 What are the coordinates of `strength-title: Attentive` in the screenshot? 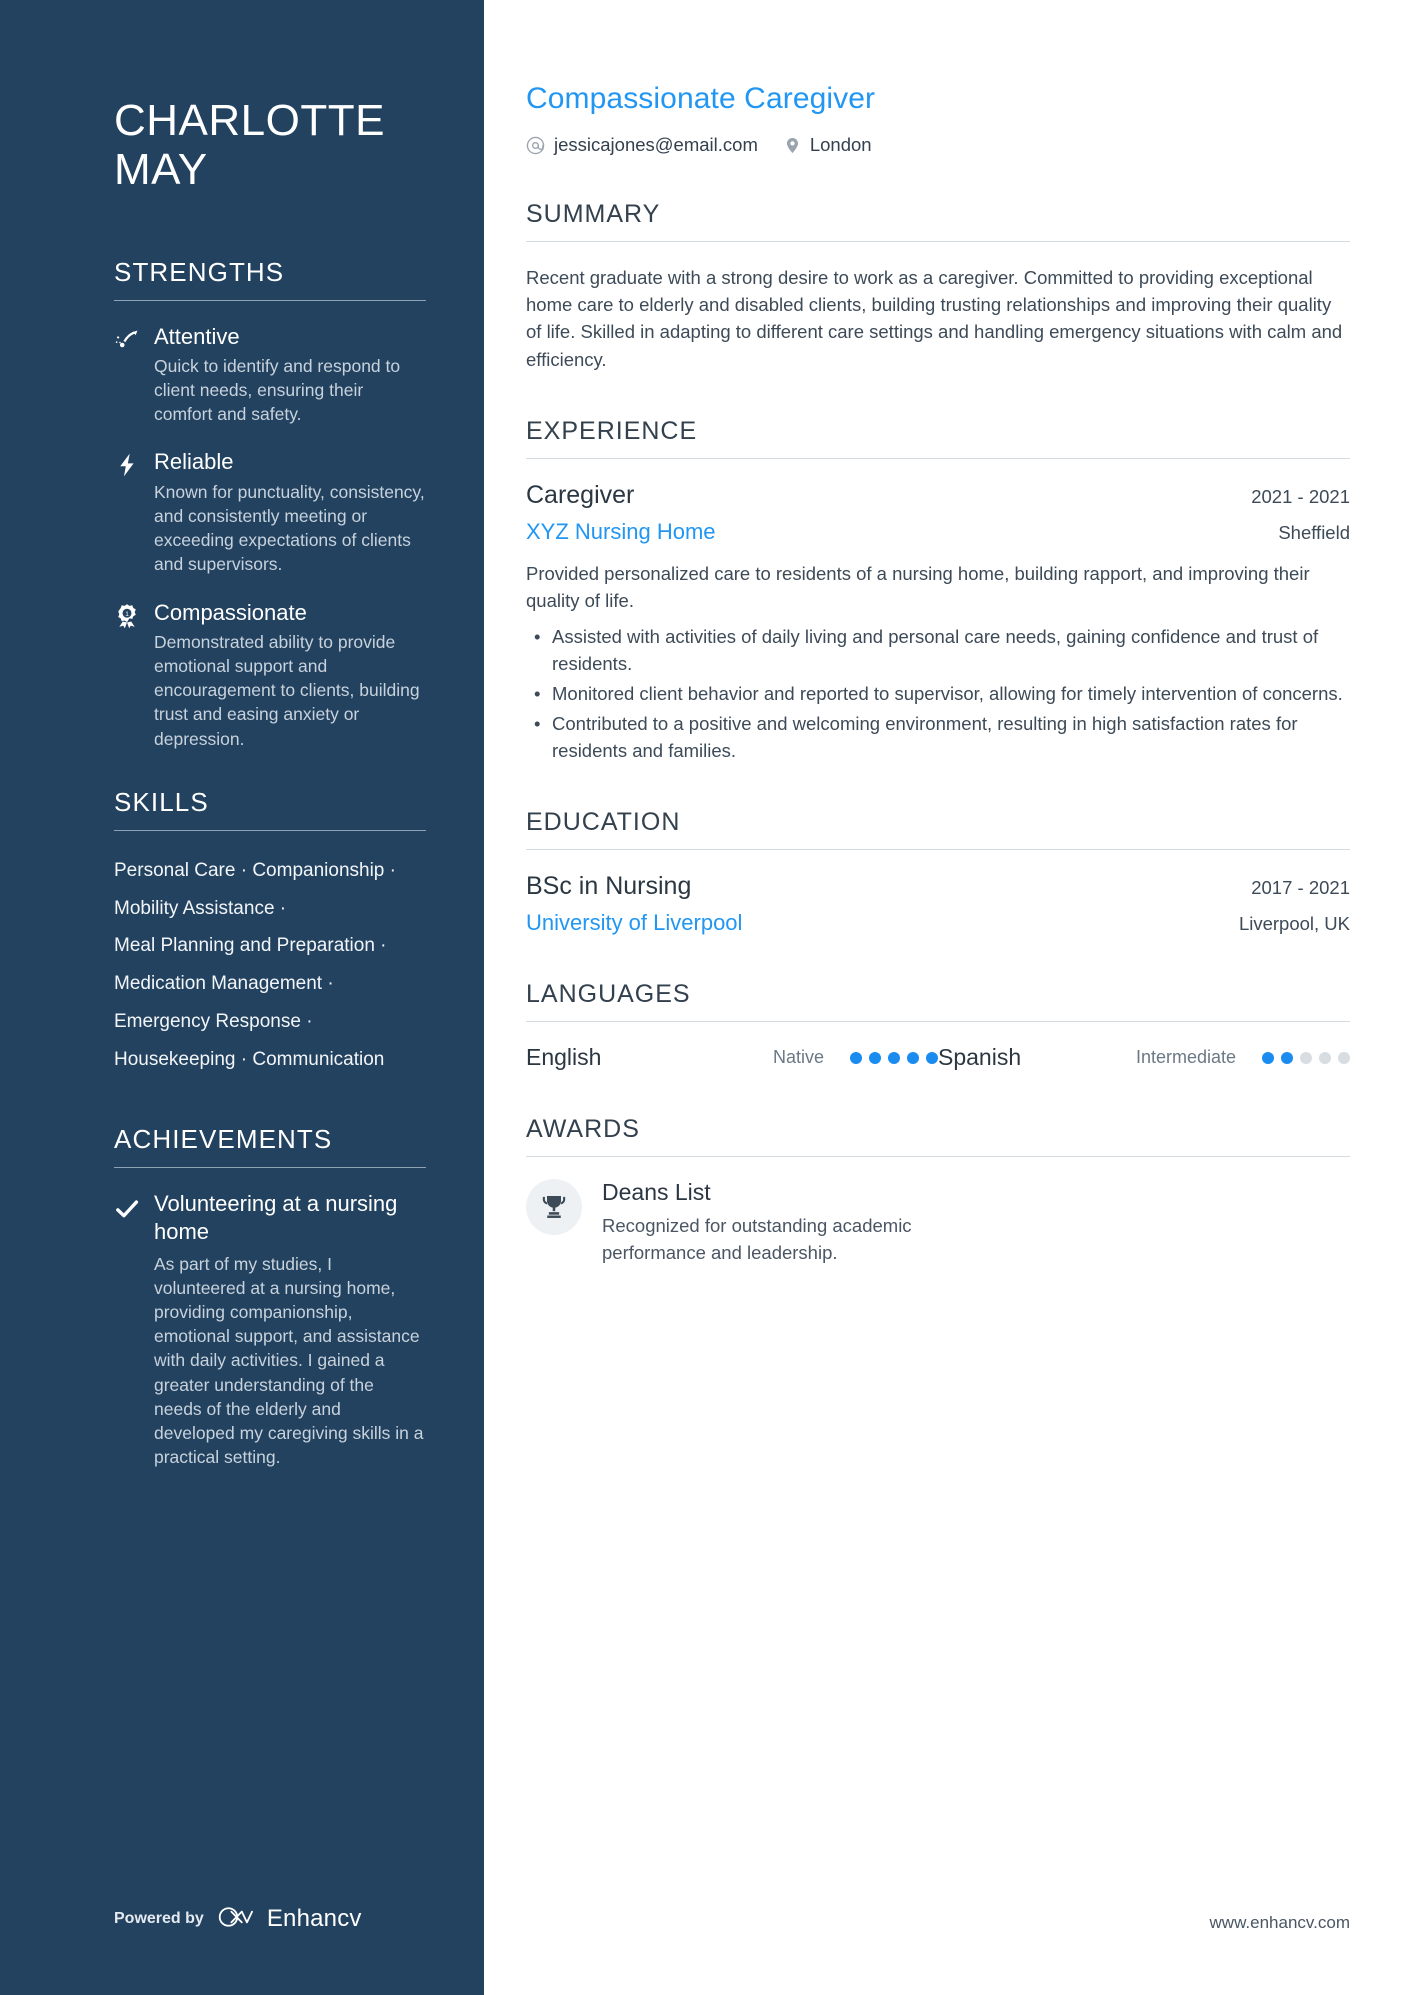 It's located at (197, 336).